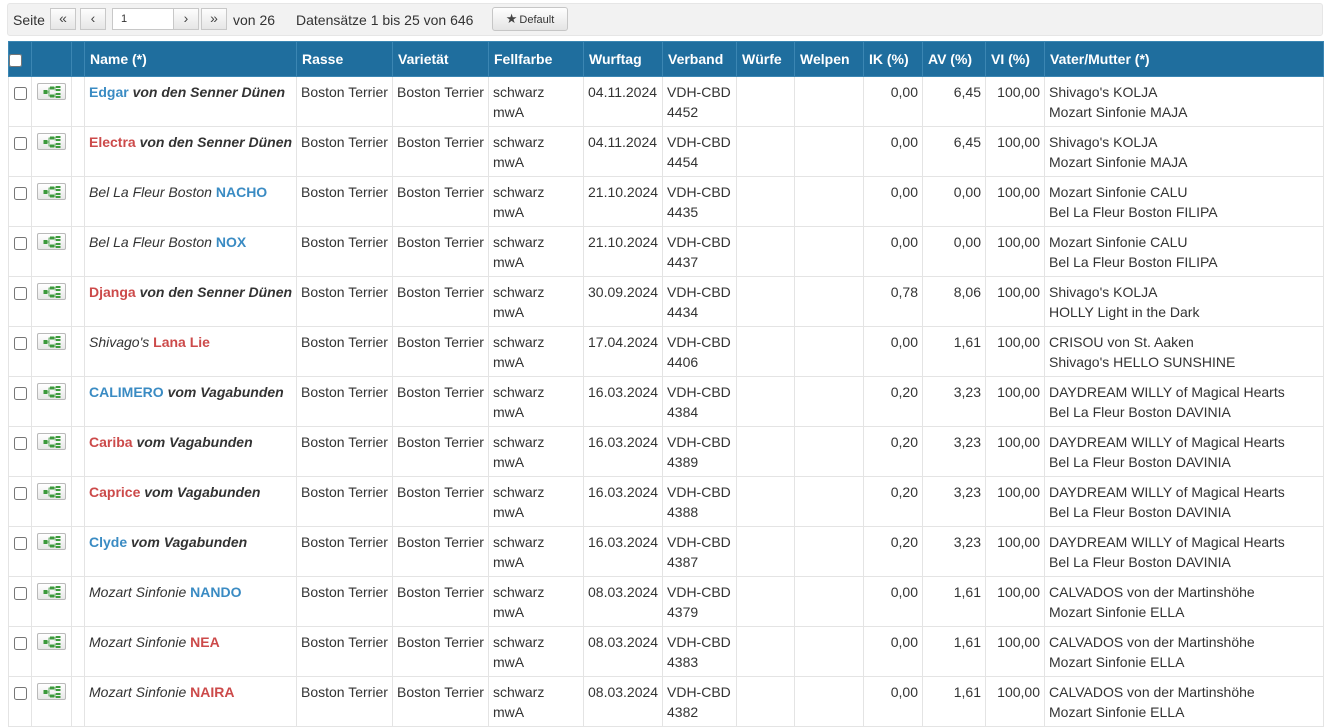 This screenshot has height=727, width=1331. I want to click on col-fellfarbe: Fellfarbe, so click(536, 59).